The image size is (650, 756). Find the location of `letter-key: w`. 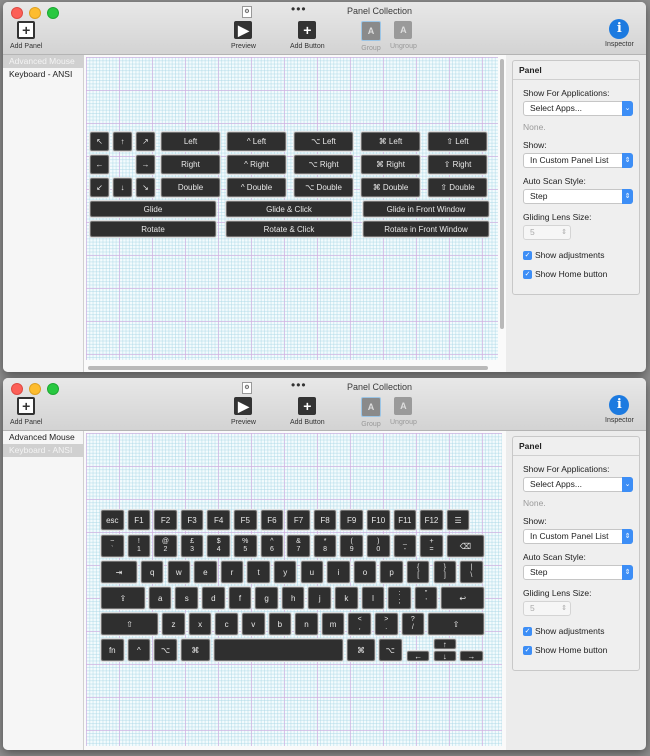

letter-key: w is located at coordinates (179, 572).